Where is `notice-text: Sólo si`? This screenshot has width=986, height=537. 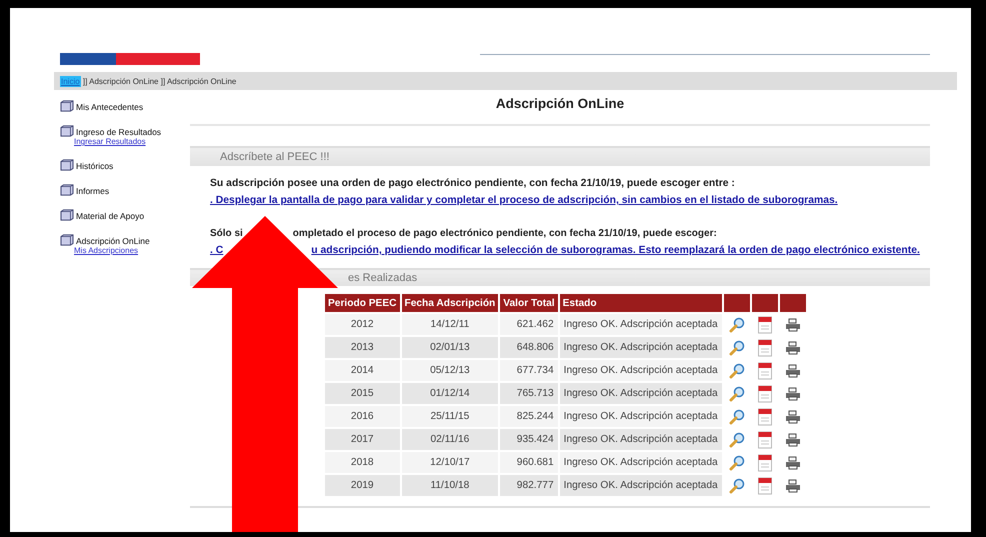
notice-text: Sólo si is located at coordinates (226, 233).